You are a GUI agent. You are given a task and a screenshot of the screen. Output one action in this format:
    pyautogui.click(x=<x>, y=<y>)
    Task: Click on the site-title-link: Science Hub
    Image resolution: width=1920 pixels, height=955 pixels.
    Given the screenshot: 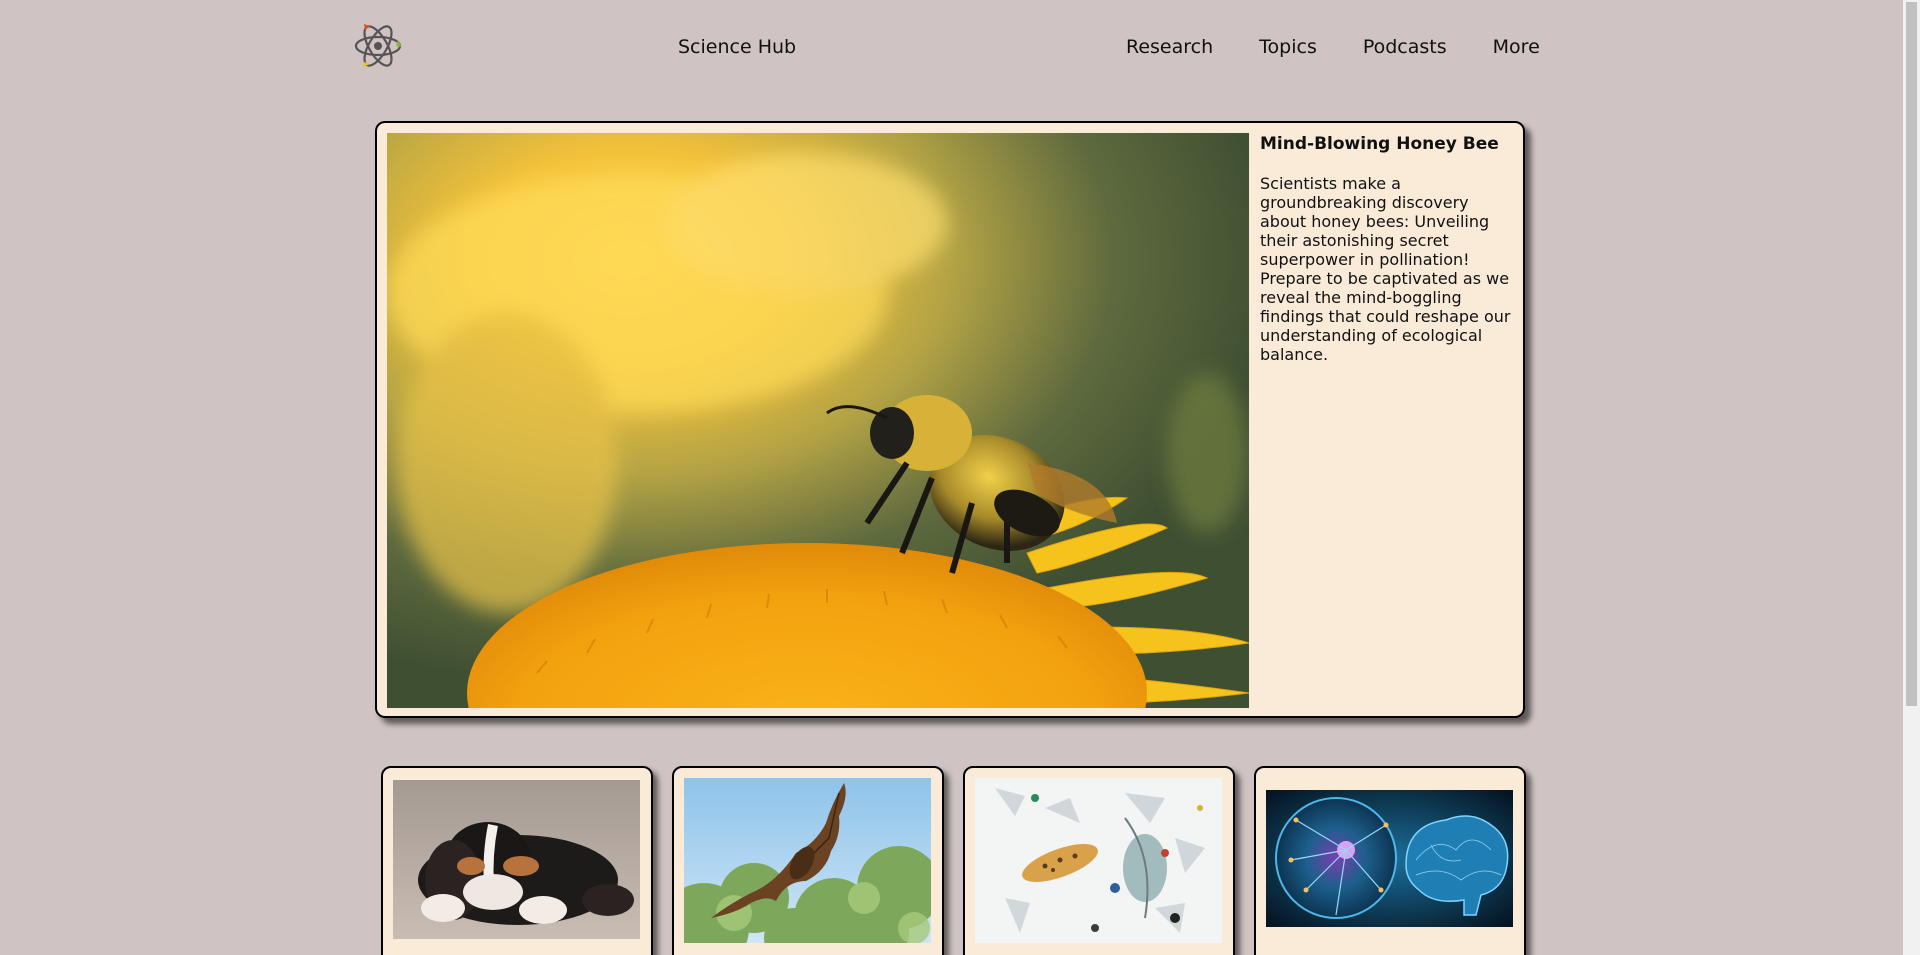 What is the action you would take?
    pyautogui.click(x=737, y=47)
    